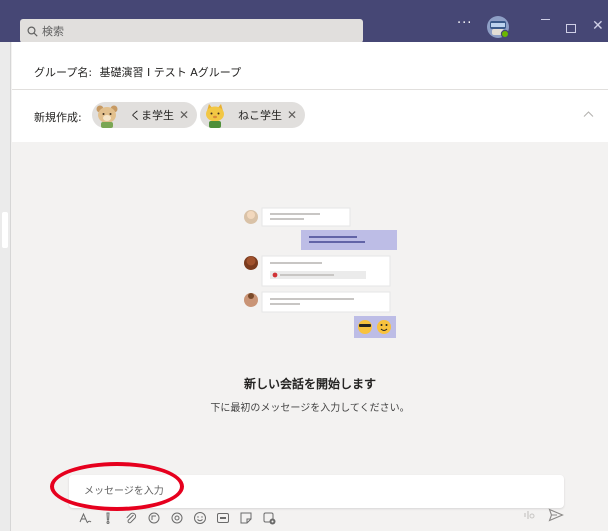 This screenshot has height=531, width=608. I want to click on loop-component-icon, so click(177, 518).